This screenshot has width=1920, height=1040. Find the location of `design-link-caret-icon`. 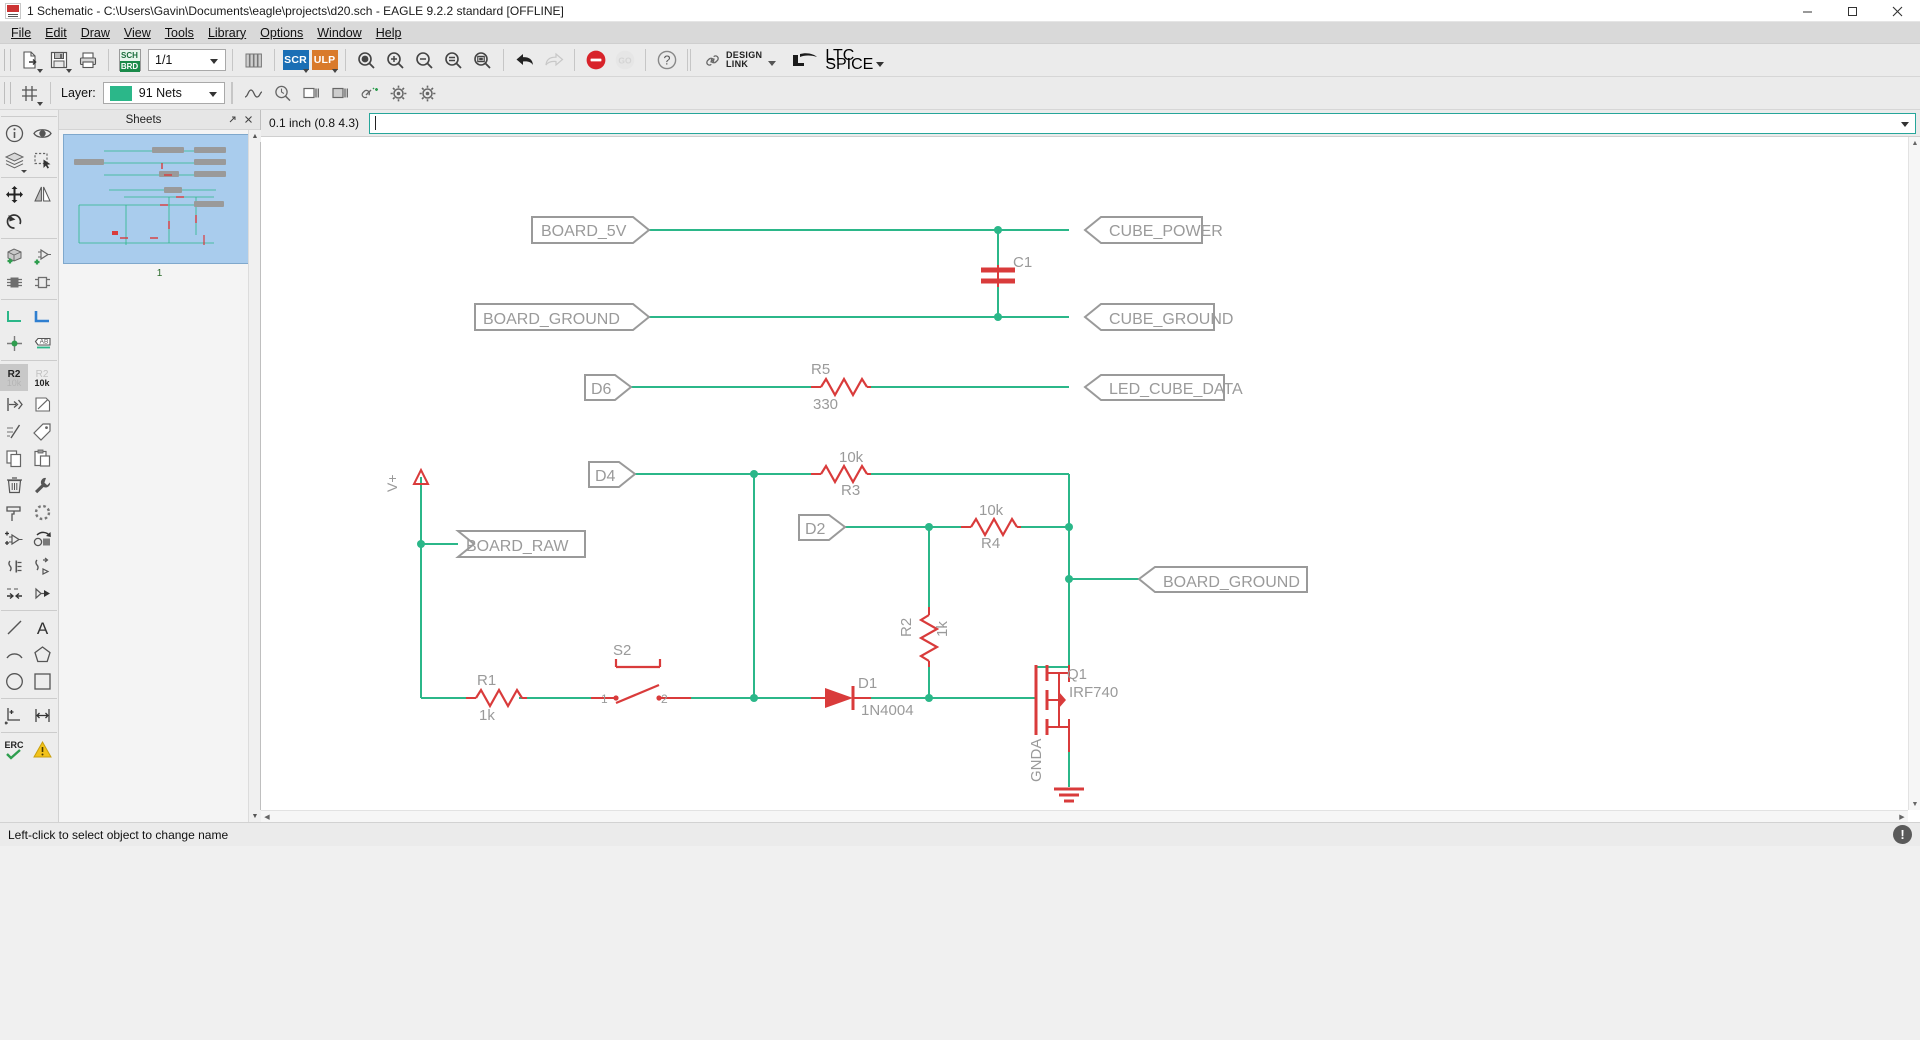

design-link-caret-icon is located at coordinates (772, 63).